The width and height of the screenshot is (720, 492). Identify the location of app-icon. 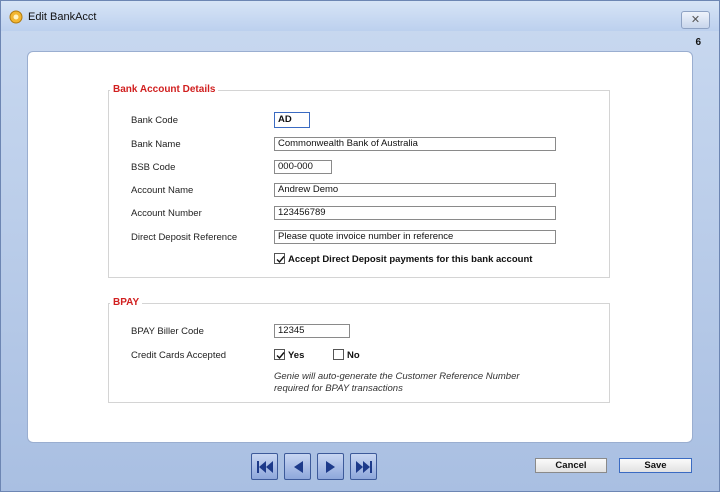
(16, 17).